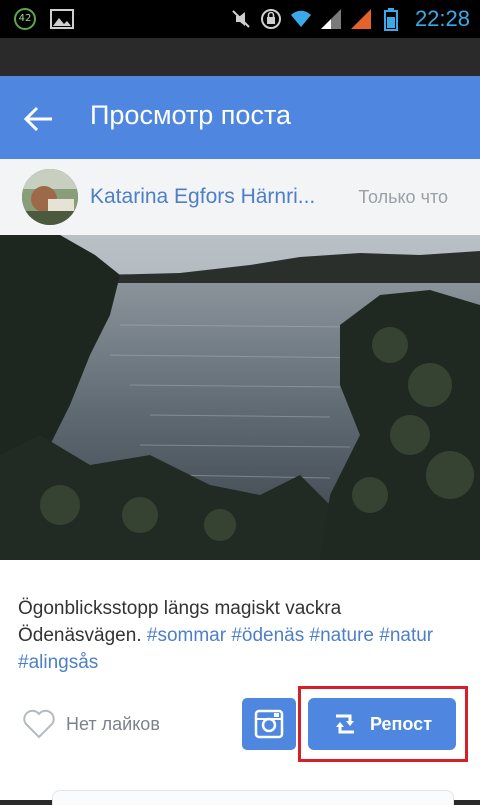 The width and height of the screenshot is (480, 805). What do you see at coordinates (390, 19) in the screenshot?
I see `battery-icon` at bounding box center [390, 19].